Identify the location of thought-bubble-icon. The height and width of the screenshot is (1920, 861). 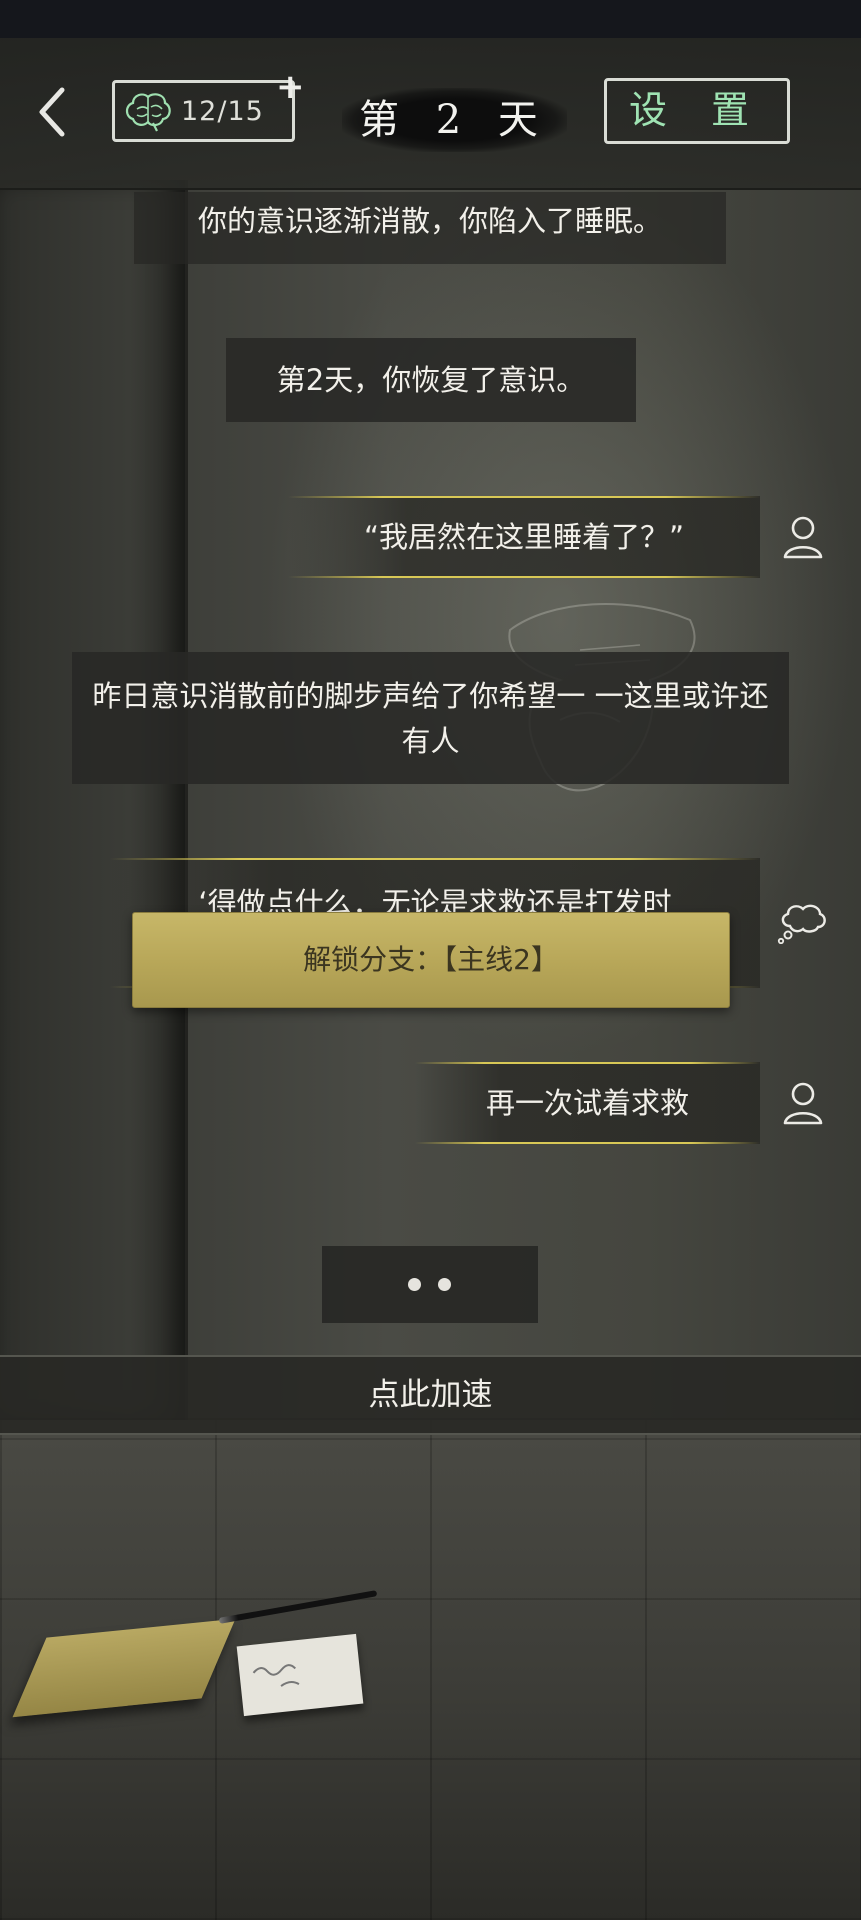
(801, 924).